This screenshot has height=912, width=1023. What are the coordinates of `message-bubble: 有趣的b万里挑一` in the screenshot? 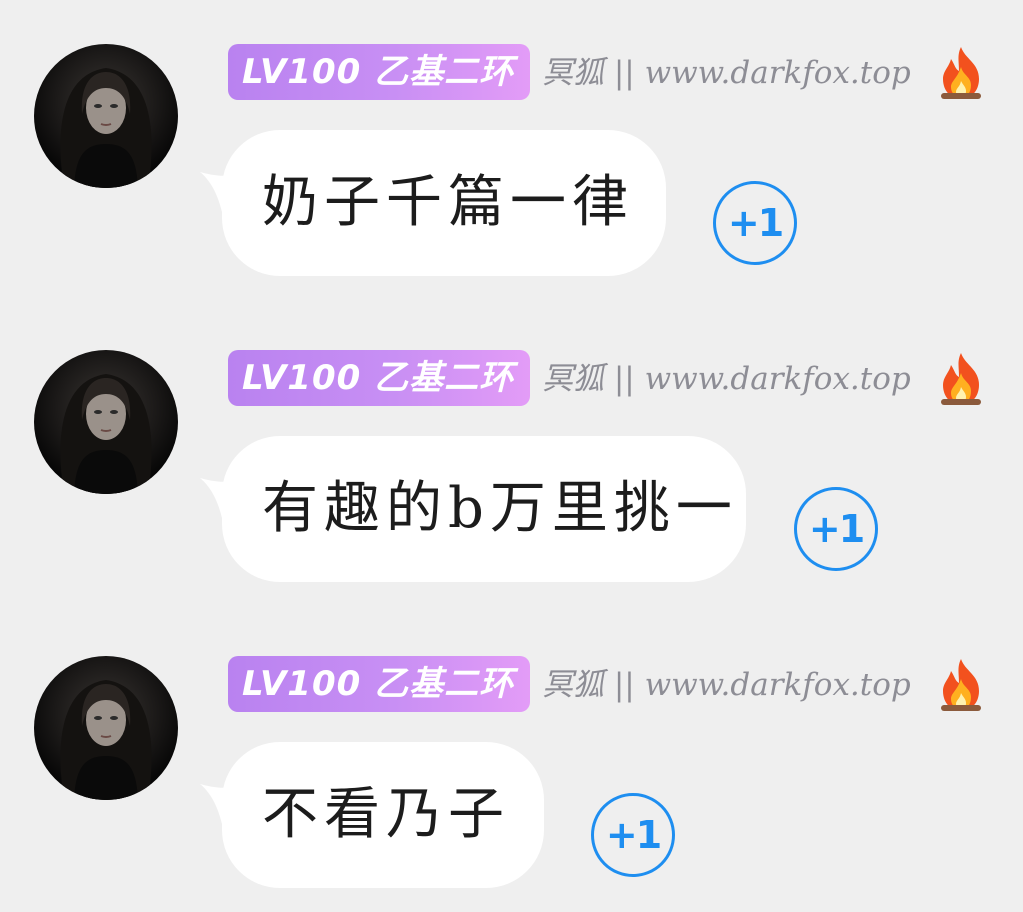 It's located at (484, 509).